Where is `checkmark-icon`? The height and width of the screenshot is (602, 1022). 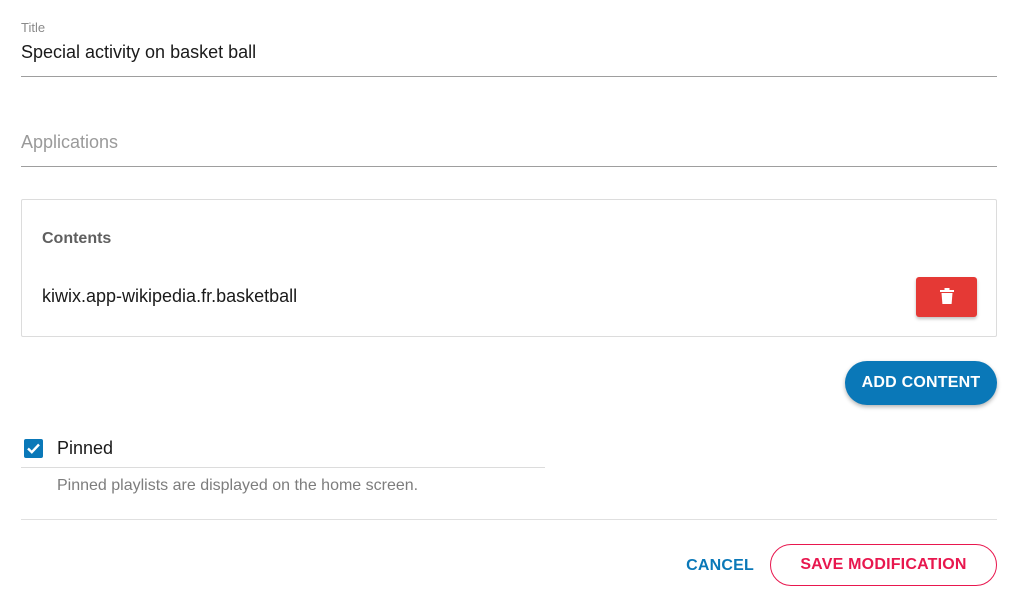 checkmark-icon is located at coordinates (33, 448).